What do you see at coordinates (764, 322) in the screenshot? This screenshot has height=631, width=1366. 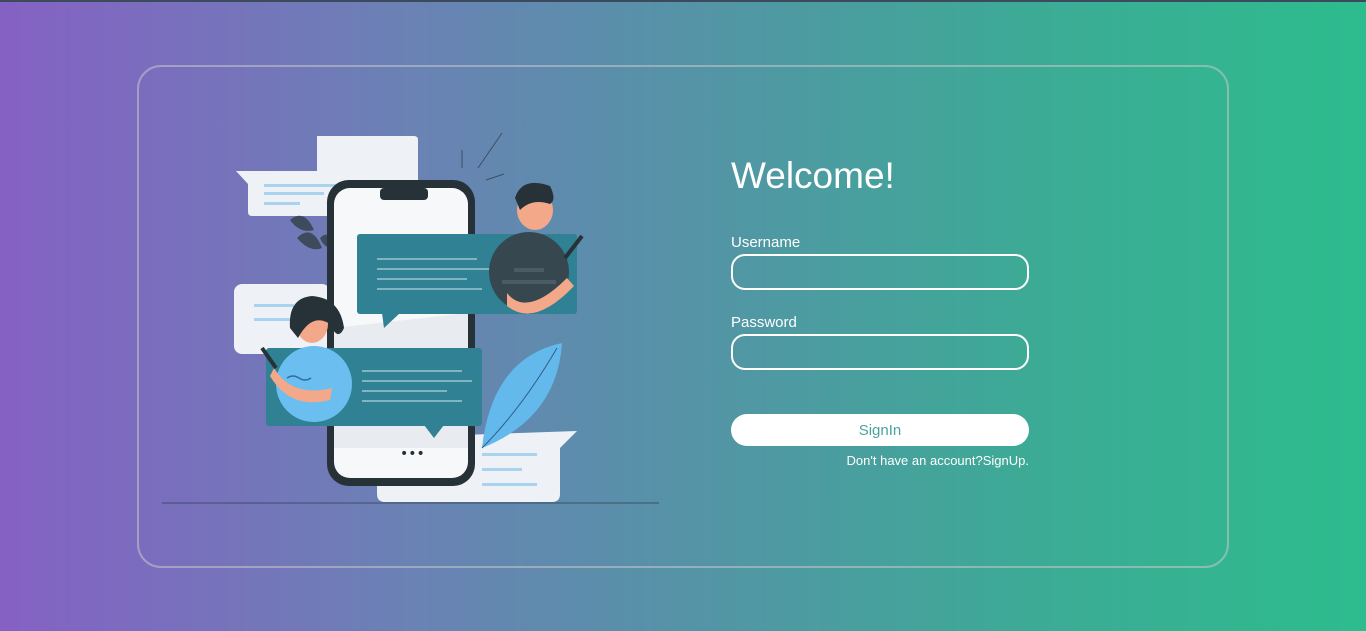 I see `password-label: Password` at bounding box center [764, 322].